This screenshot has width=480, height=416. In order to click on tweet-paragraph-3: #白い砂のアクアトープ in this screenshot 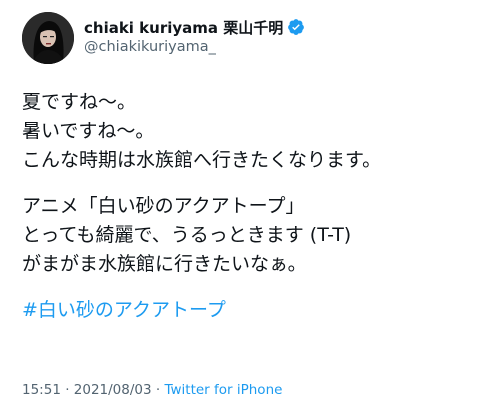, I will do `click(247, 310)`.